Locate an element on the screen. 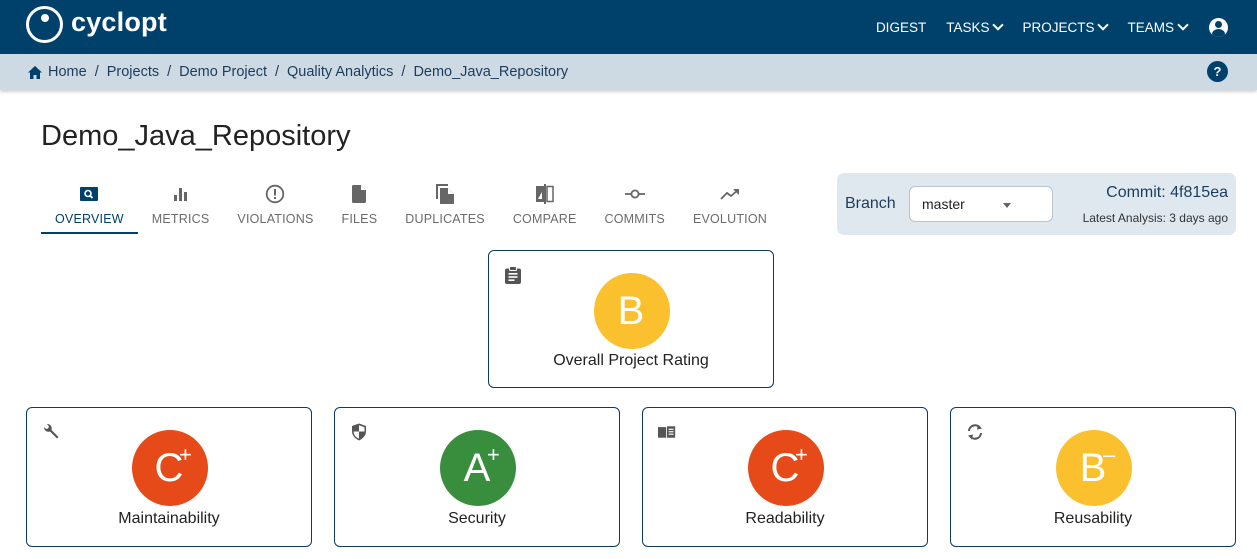 This screenshot has width=1257, height=559. grade-badge: A + is located at coordinates (478, 468).